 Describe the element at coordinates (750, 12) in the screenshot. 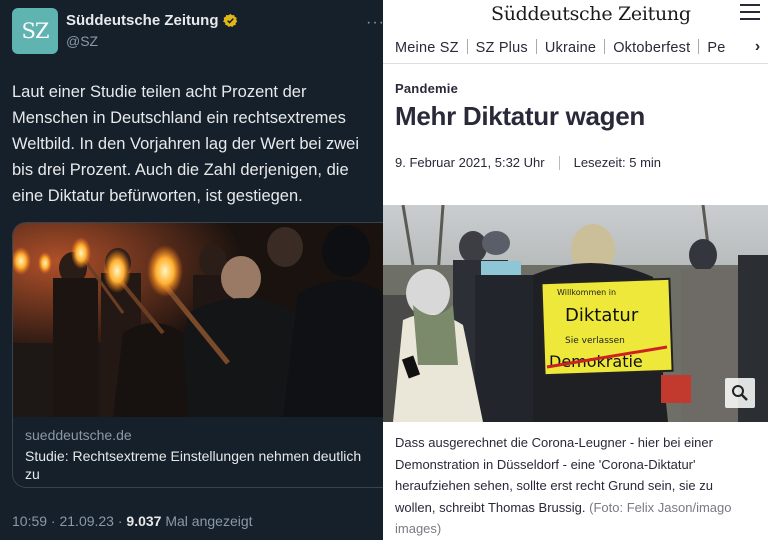

I see `hamburger-menu-icon` at that location.